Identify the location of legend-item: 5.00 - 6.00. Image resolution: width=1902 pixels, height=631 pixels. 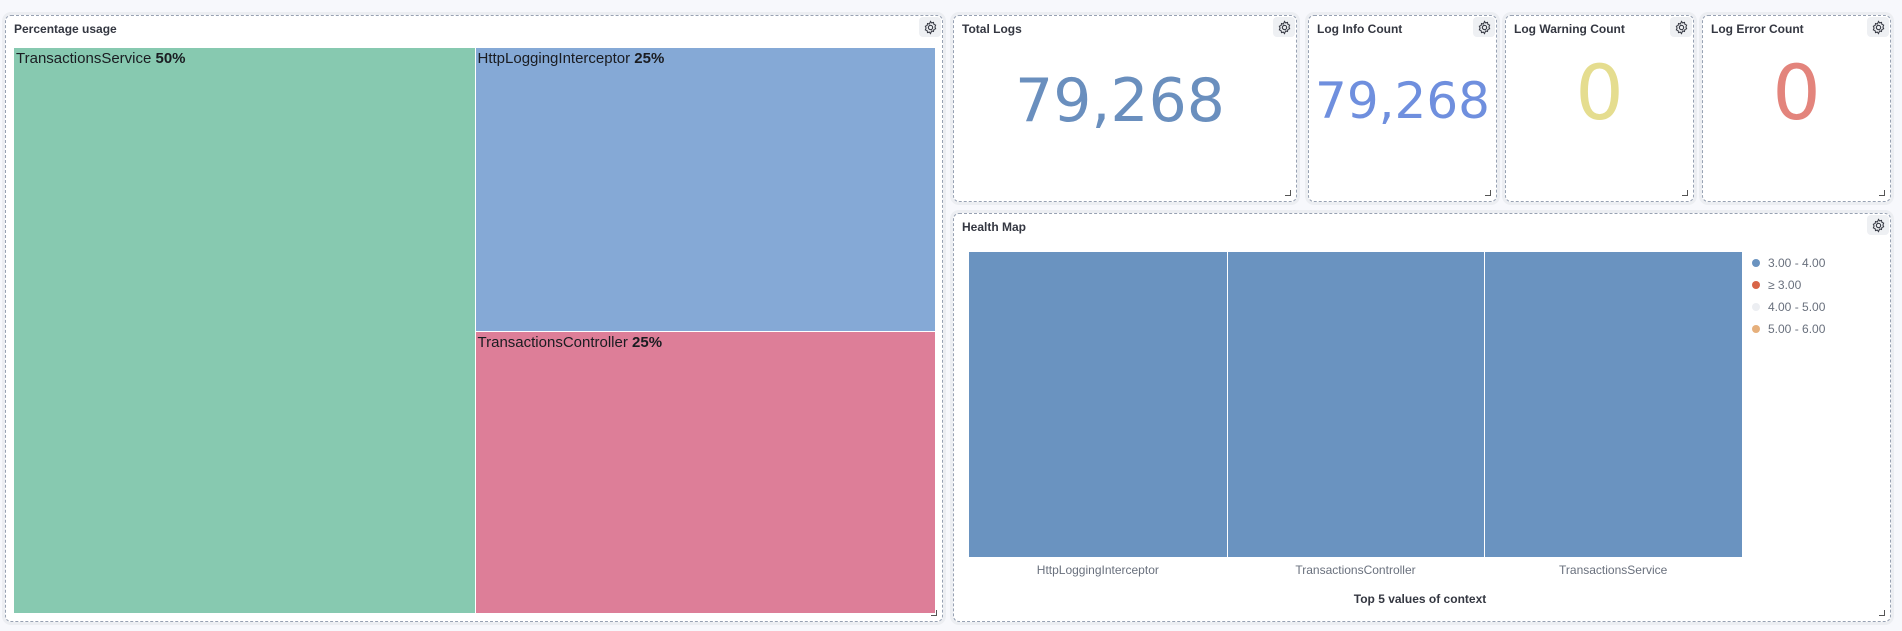
(1788, 329).